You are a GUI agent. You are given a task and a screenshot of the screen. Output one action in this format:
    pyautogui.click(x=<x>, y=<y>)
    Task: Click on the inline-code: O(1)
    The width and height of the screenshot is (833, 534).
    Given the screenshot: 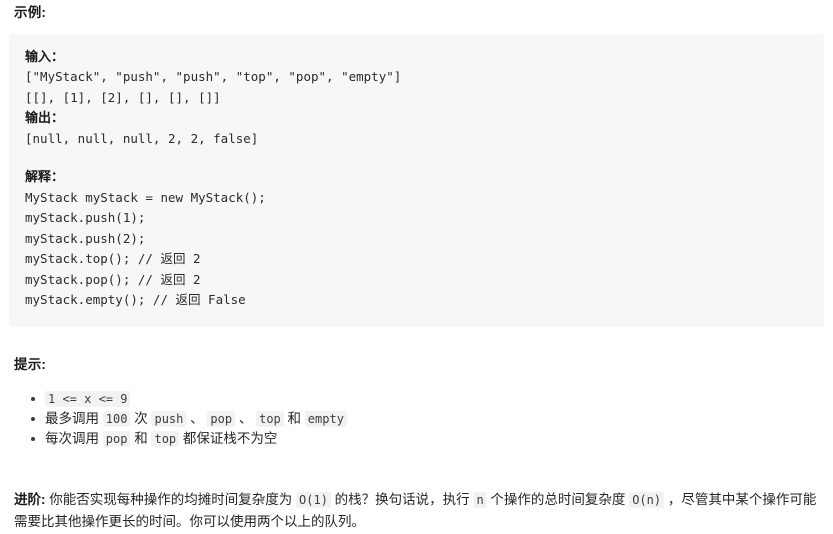 What is the action you would take?
    pyautogui.click(x=313, y=500)
    